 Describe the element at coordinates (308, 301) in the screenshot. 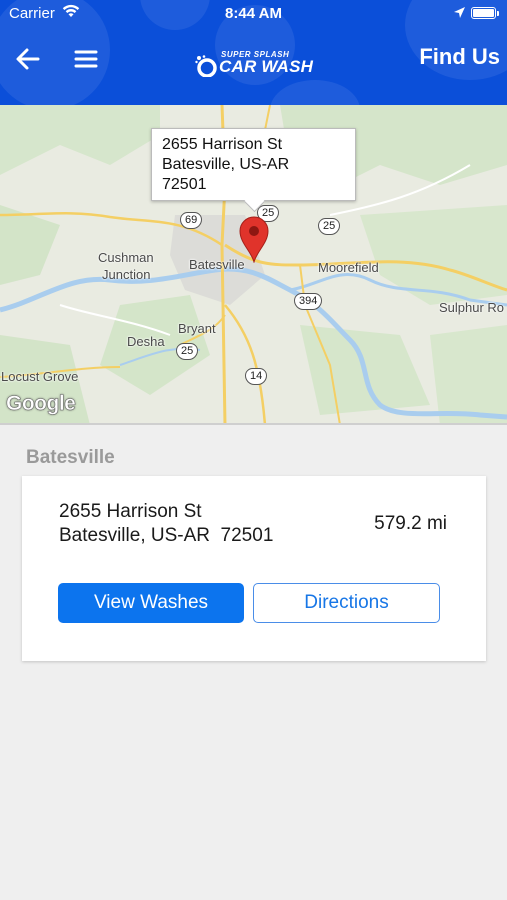

I see `route-shield: 394` at that location.